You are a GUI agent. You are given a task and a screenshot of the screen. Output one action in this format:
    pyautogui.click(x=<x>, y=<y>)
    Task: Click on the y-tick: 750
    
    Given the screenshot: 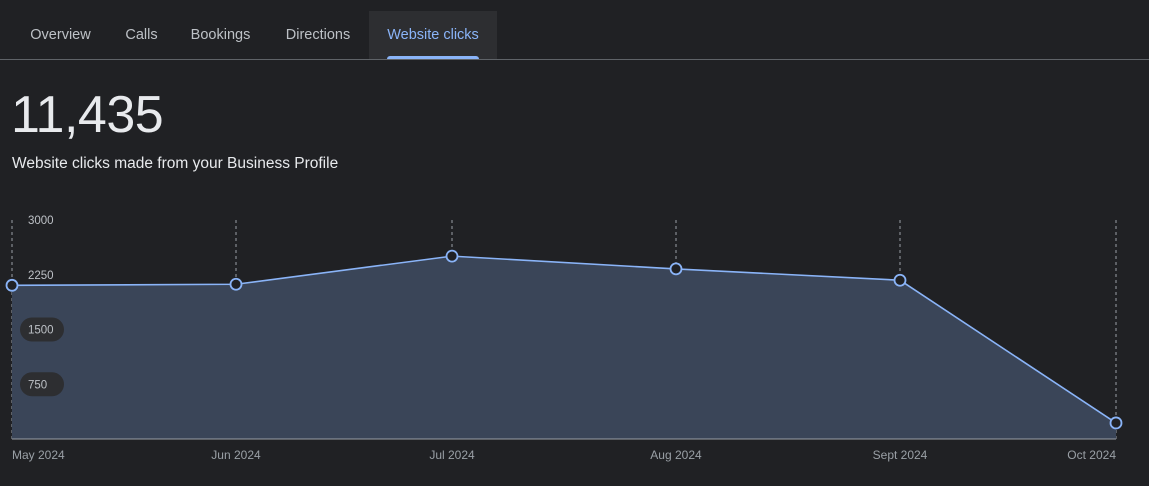 What is the action you would take?
    pyautogui.click(x=42, y=384)
    